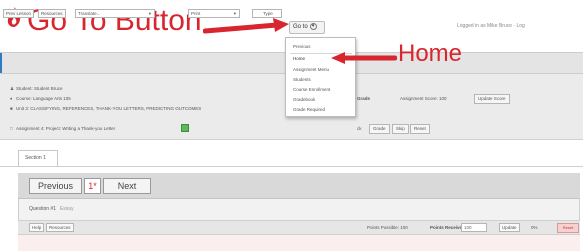 This screenshot has width=583, height=251. I want to click on grade-label: Grade, so click(364, 98).